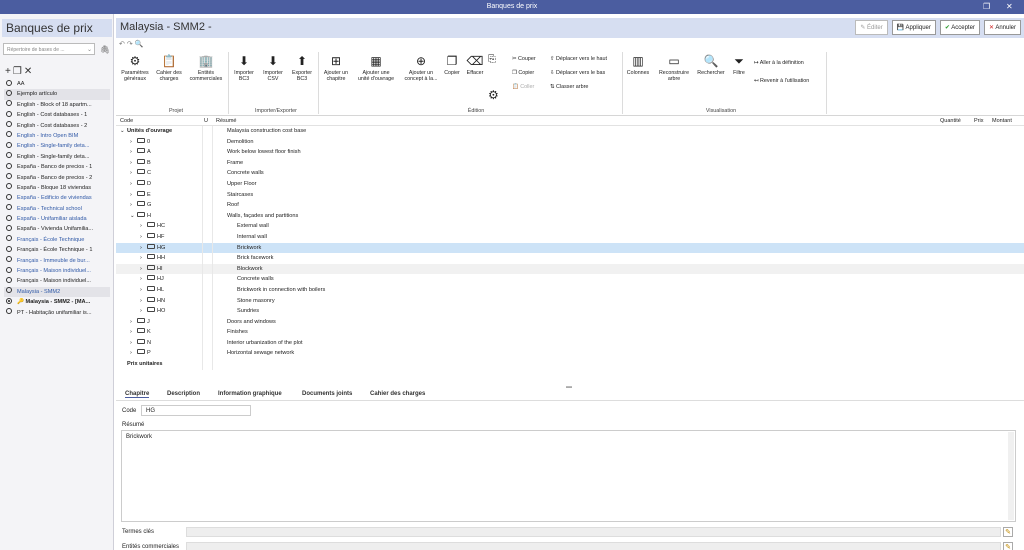 The image size is (1024, 550). I want to click on repository-select: Répertoire de bases de ... ⌄, so click(49, 49).